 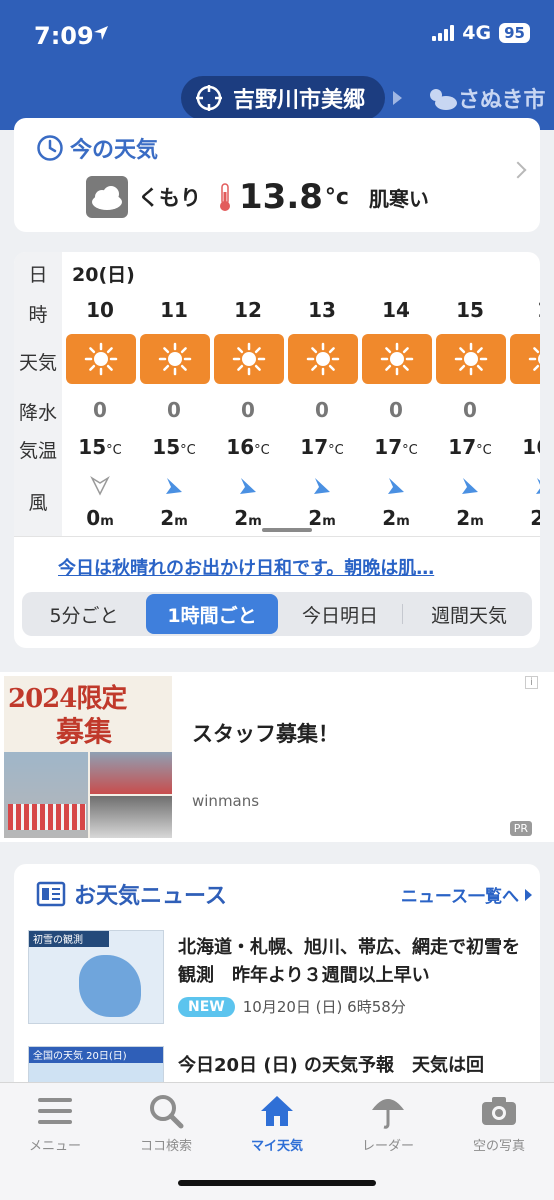 What do you see at coordinates (96, 977) in the screenshot?
I see `news-thumbnail: 初雪の観測` at bounding box center [96, 977].